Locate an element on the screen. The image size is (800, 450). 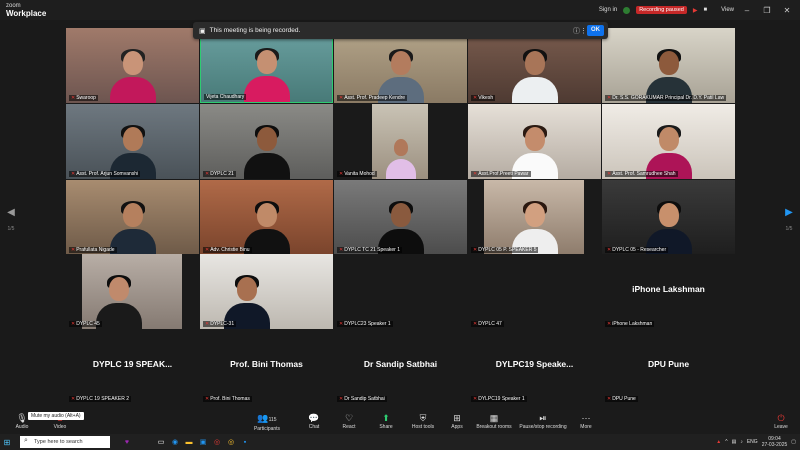
video-label: Video is located at coordinates (60, 427).